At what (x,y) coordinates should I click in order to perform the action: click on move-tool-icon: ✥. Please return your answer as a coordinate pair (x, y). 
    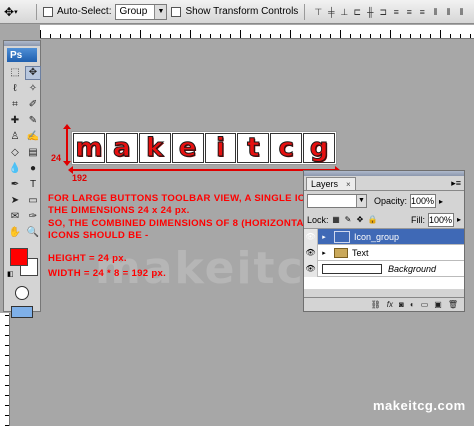
    Looking at the image, I should click on (33, 73).